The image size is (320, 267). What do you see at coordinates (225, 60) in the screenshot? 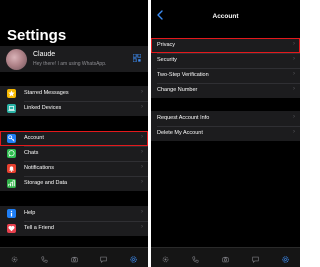
I see `account-row-security: Security ›` at bounding box center [225, 60].